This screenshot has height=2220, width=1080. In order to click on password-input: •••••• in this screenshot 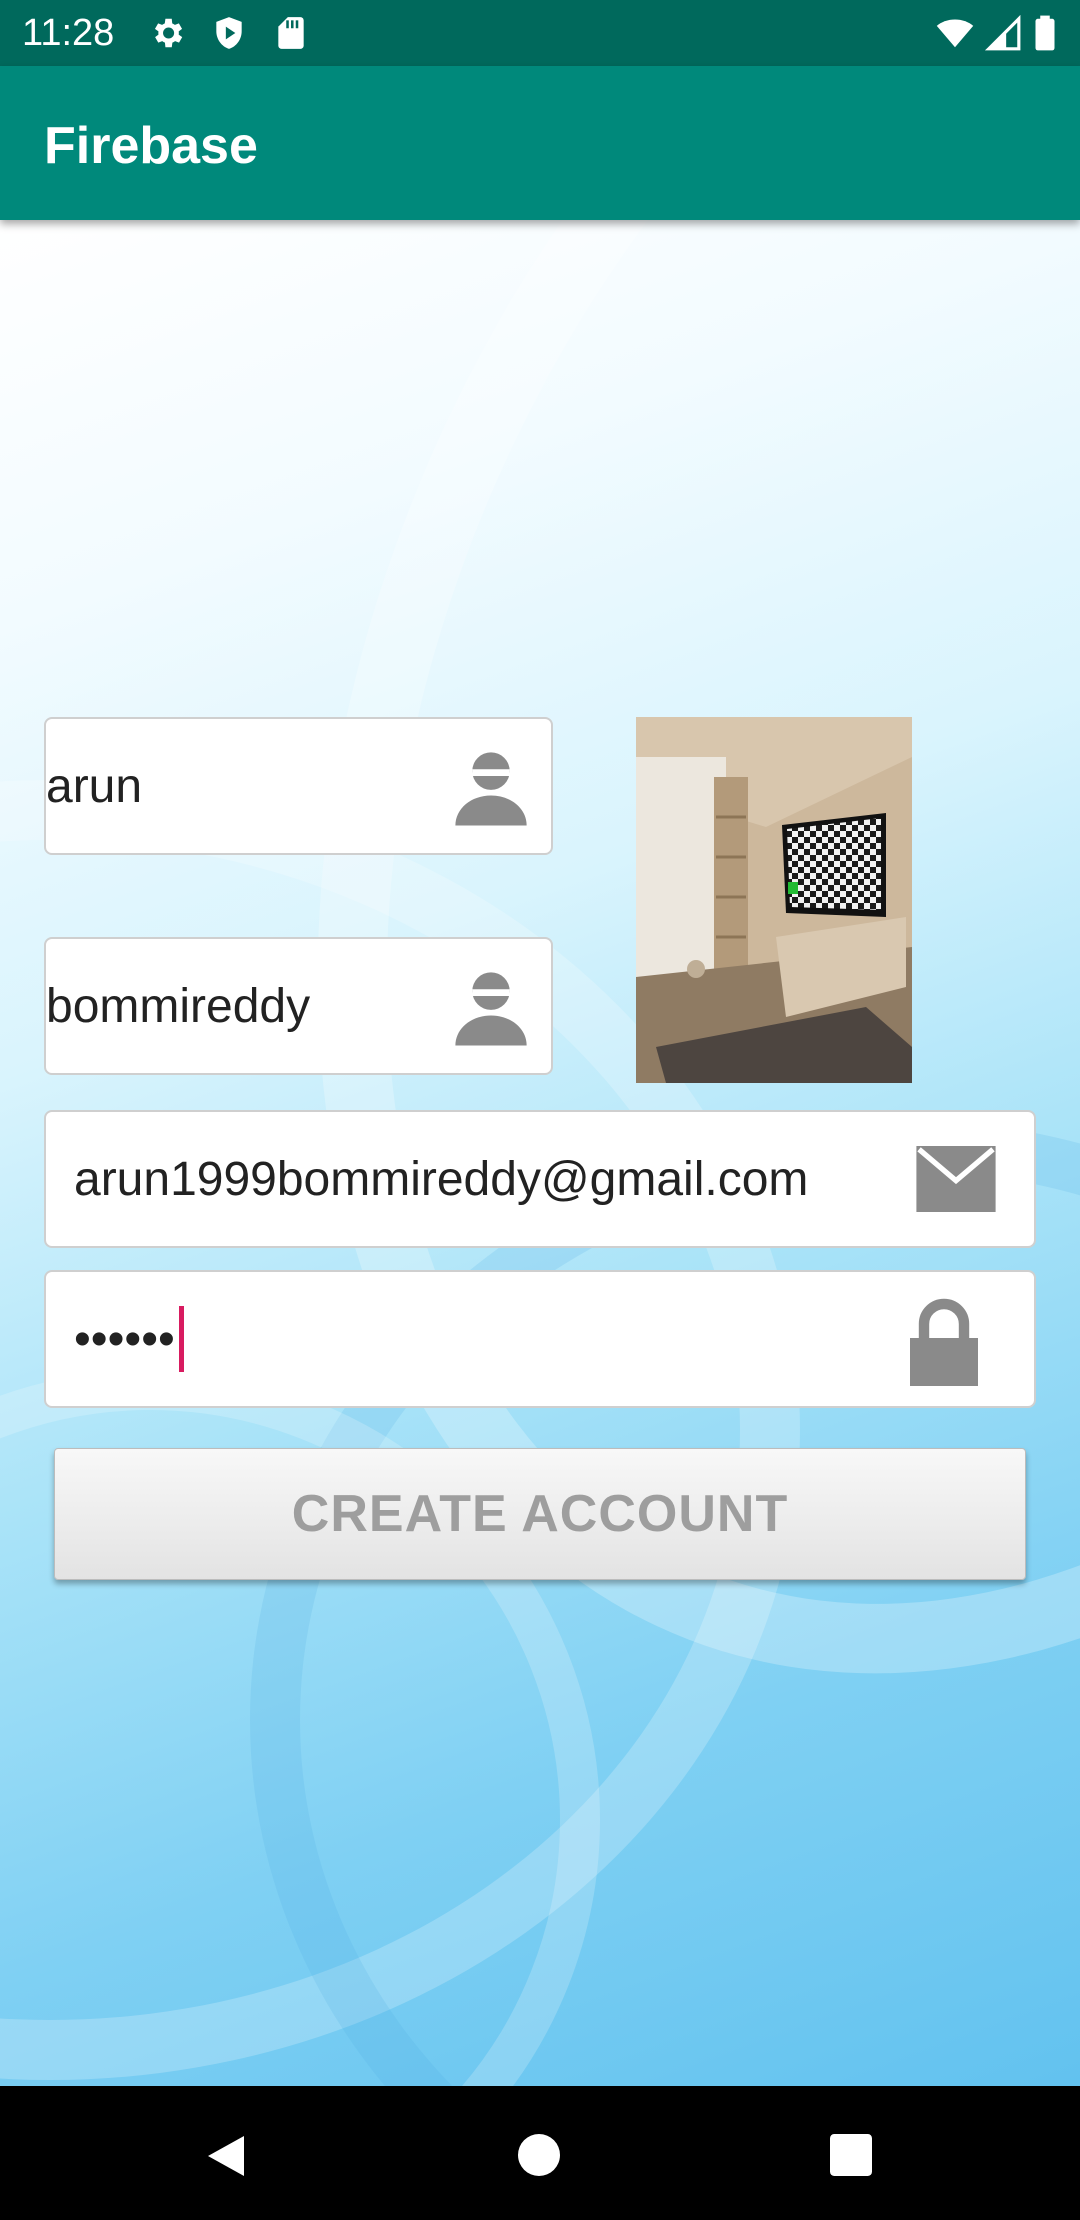, I will do `click(129, 1339)`.